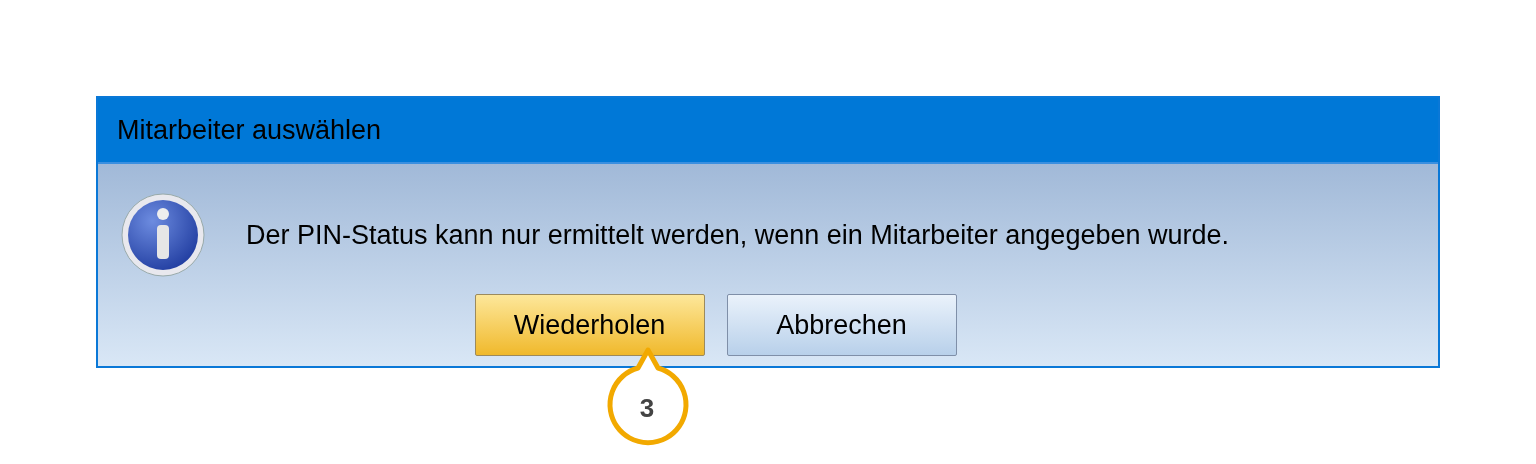 The image size is (1536, 464). Describe the element at coordinates (589, 325) in the screenshot. I see `retry-button: Wiederholen` at that location.